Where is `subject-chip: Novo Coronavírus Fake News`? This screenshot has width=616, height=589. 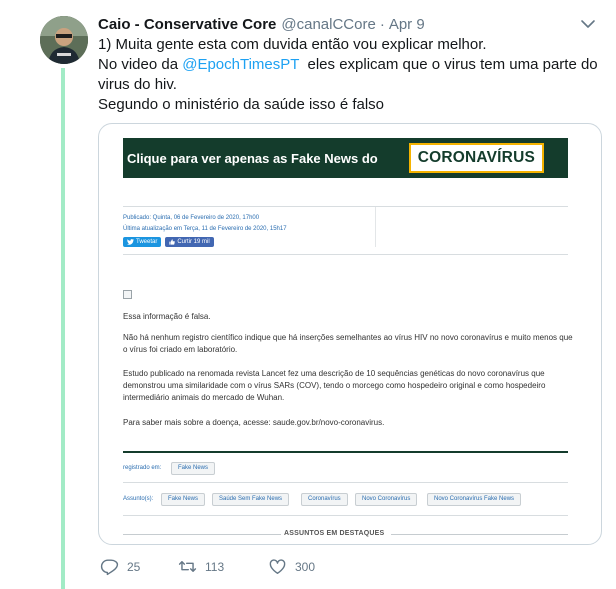
subject-chip: Novo Coronavírus Fake News is located at coordinates (474, 499).